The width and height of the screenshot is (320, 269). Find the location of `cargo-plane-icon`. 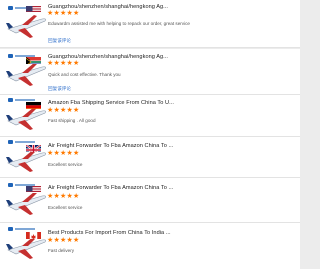

cargo-plane-icon is located at coordinates (26, 26).